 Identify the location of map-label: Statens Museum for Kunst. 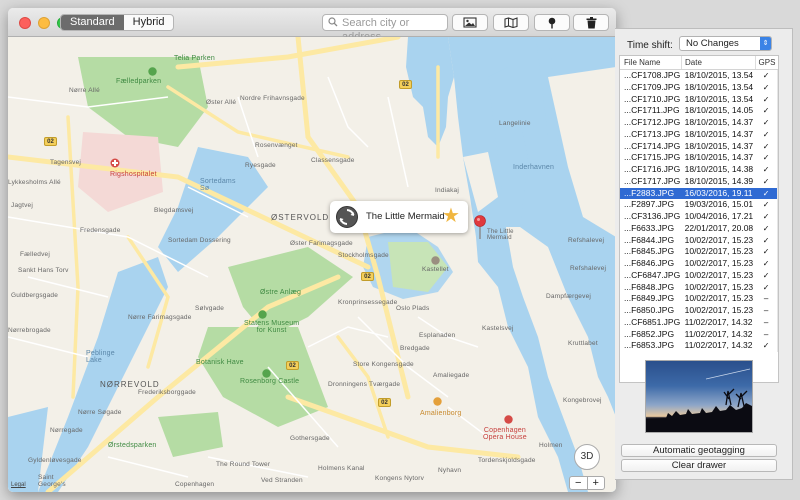
(272, 327).